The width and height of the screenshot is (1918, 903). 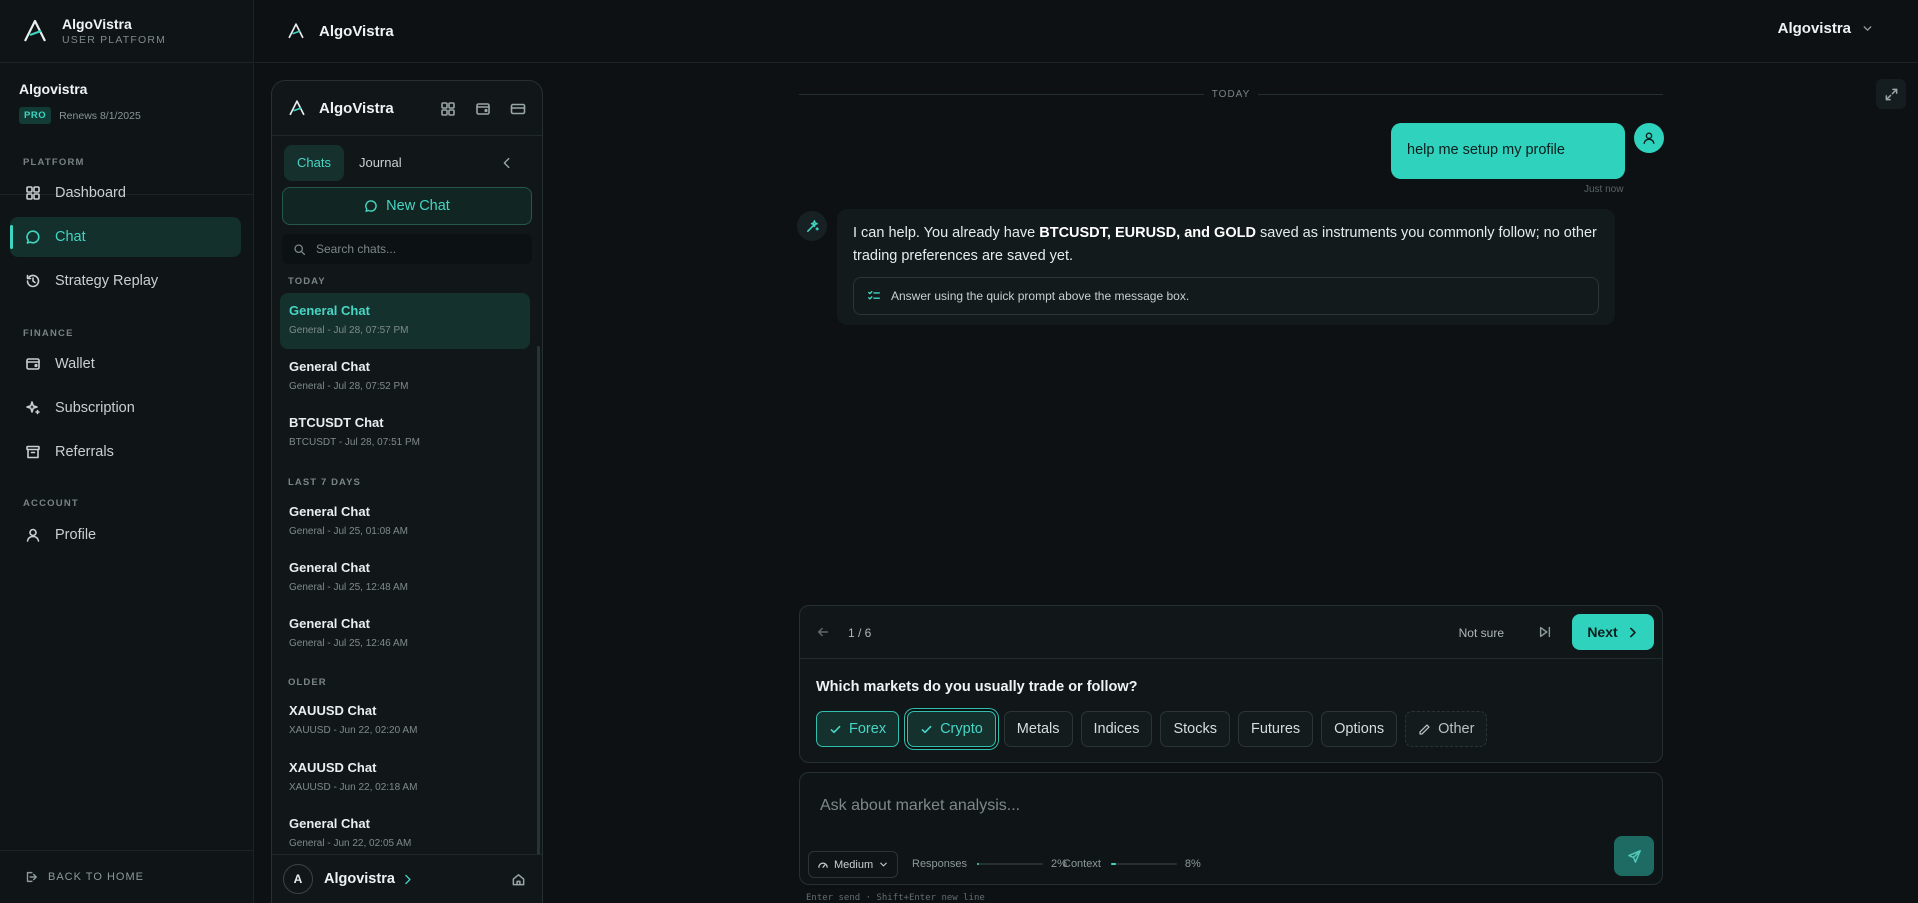 I want to click on expand-icon, so click(x=1891, y=94).